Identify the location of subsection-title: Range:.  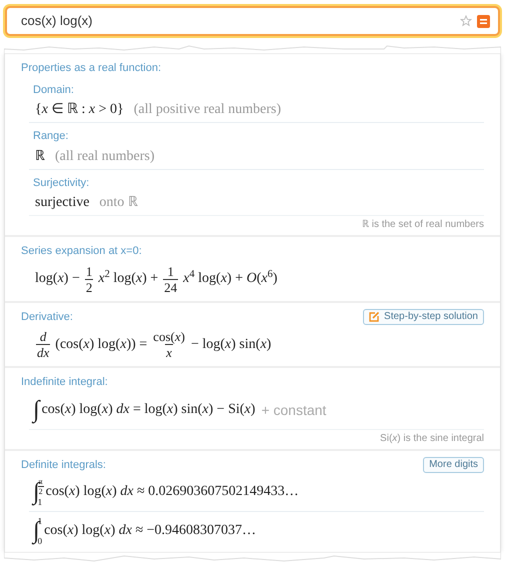
(51, 136).